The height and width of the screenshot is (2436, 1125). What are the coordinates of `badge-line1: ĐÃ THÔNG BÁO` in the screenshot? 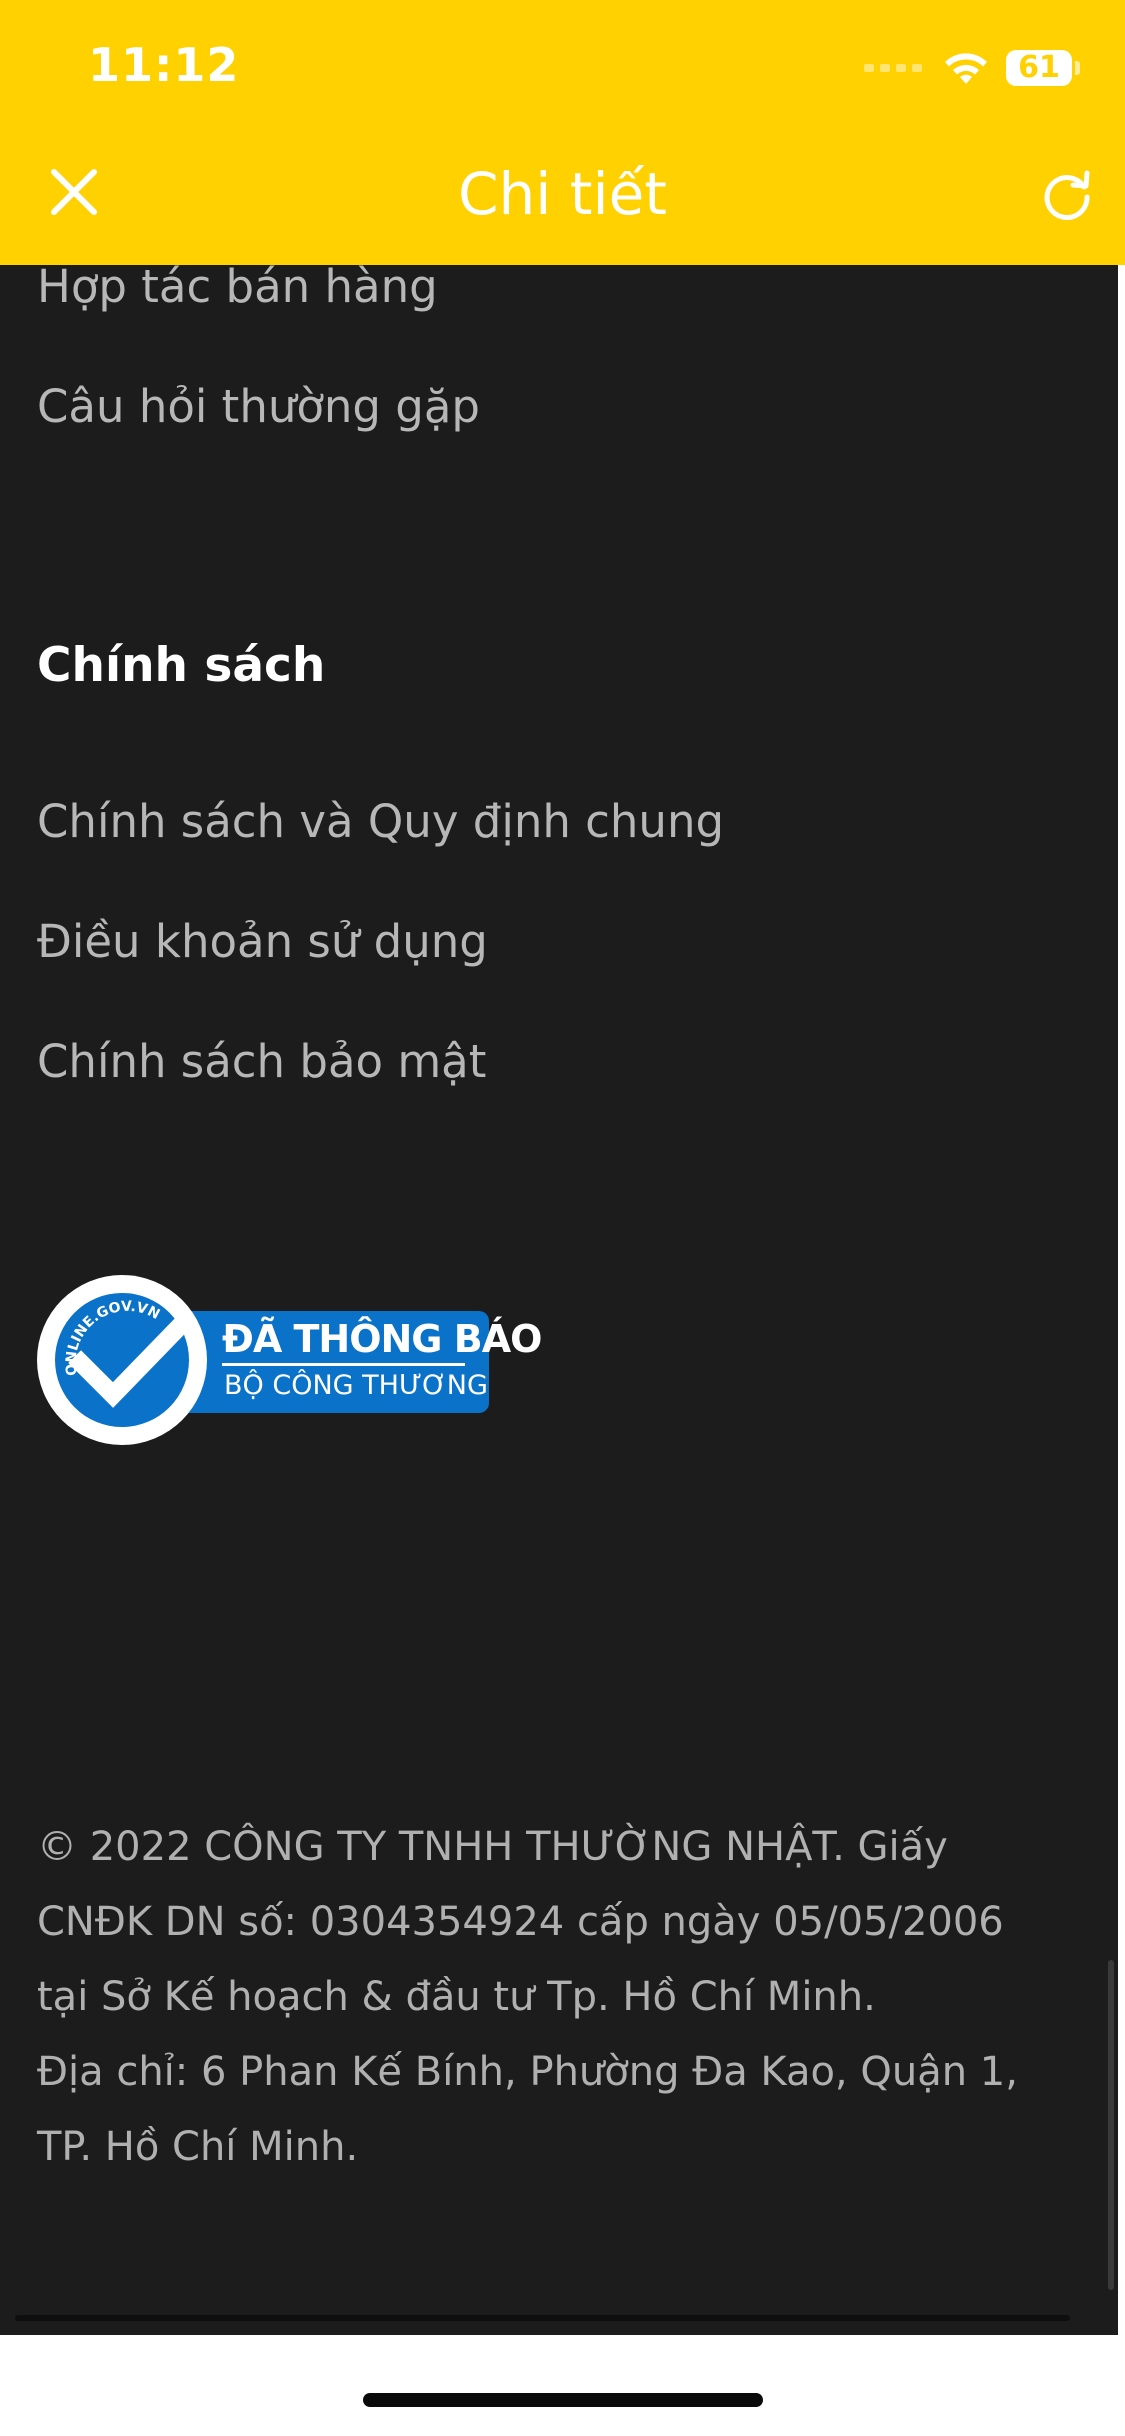 It's located at (382, 1339).